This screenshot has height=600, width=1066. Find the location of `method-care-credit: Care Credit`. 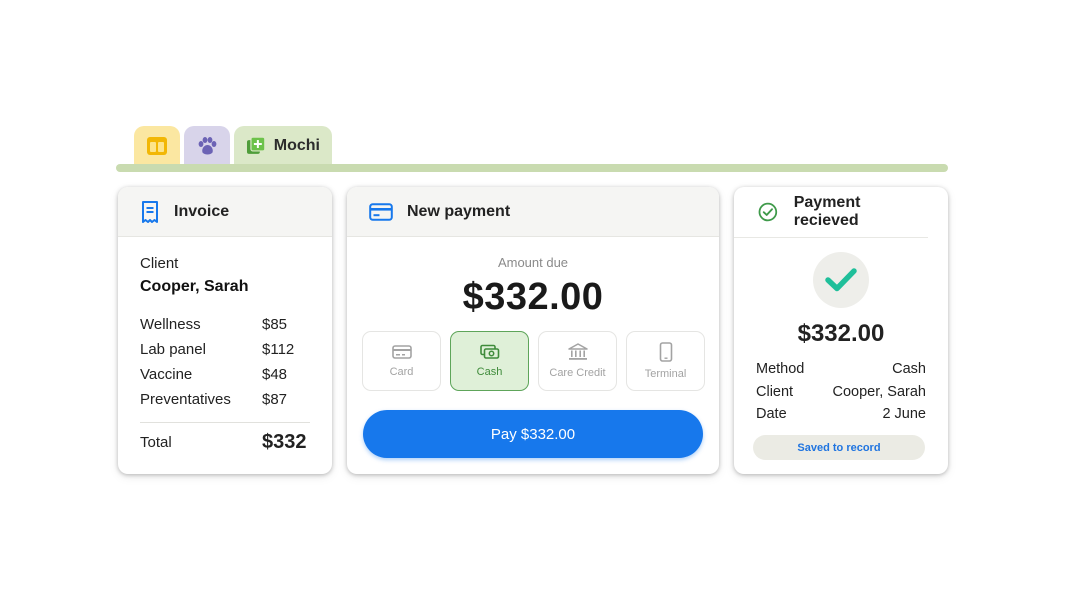

method-care-credit: Care Credit is located at coordinates (577, 361).